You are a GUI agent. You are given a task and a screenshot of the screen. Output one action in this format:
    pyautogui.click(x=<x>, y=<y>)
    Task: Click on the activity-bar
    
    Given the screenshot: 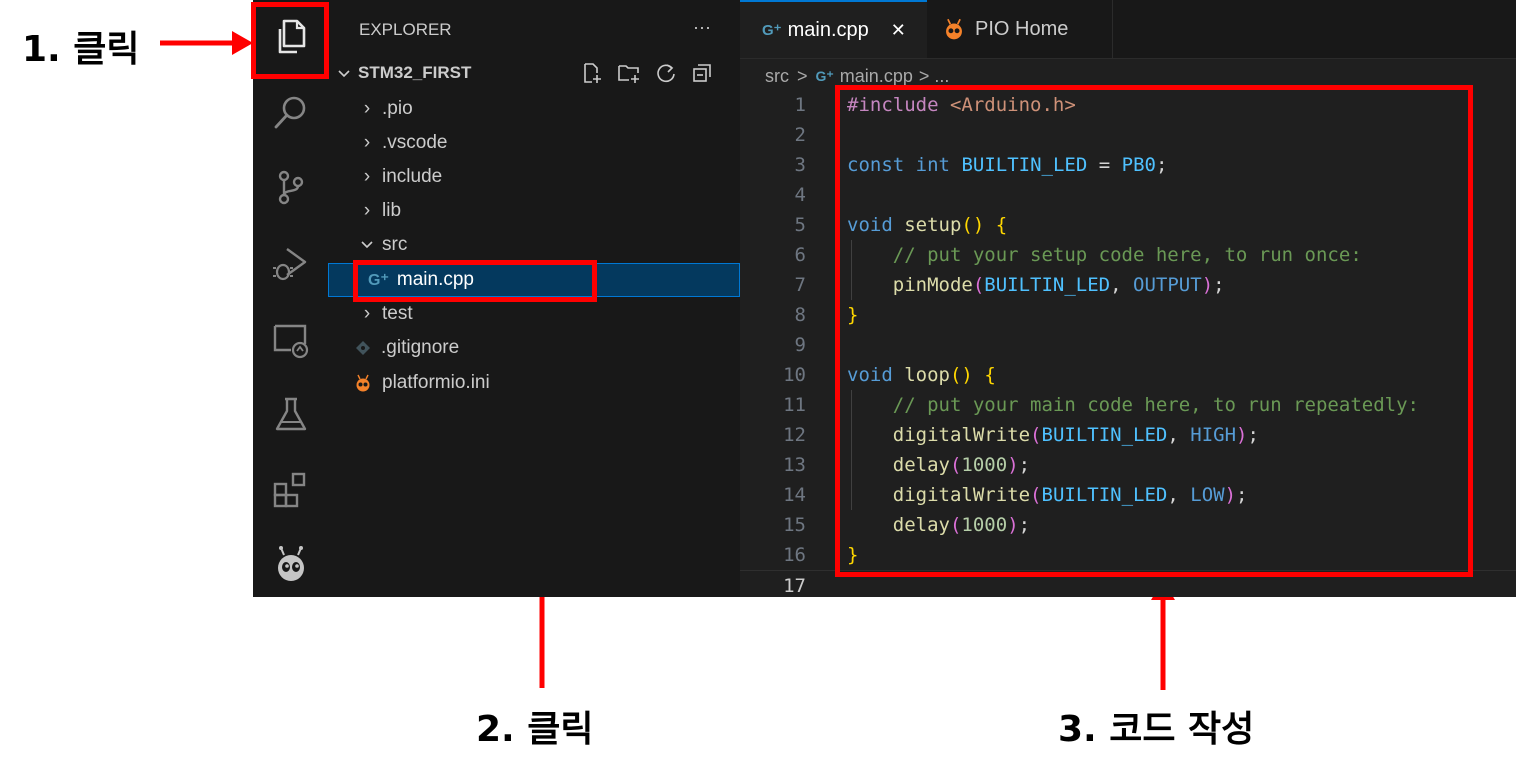 What is the action you would take?
    pyautogui.click(x=291, y=298)
    